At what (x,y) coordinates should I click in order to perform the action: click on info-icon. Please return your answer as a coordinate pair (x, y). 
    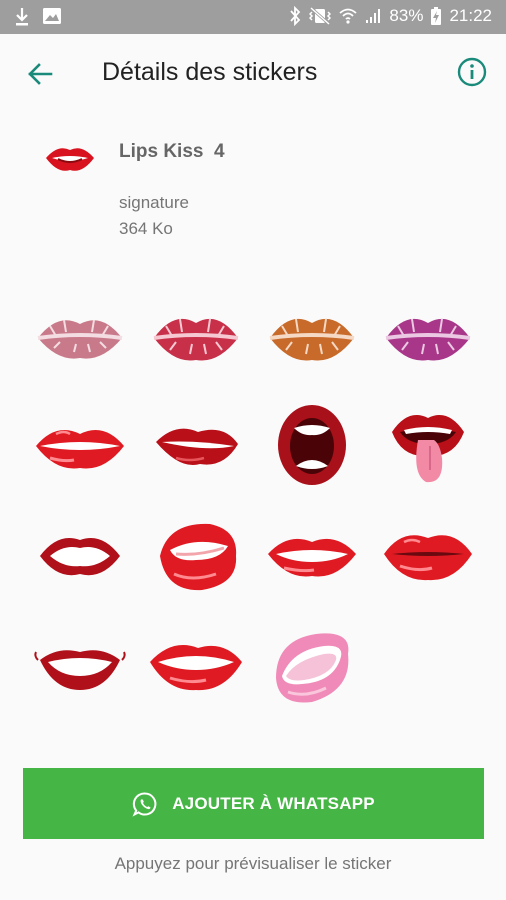
    Looking at the image, I should click on (472, 72).